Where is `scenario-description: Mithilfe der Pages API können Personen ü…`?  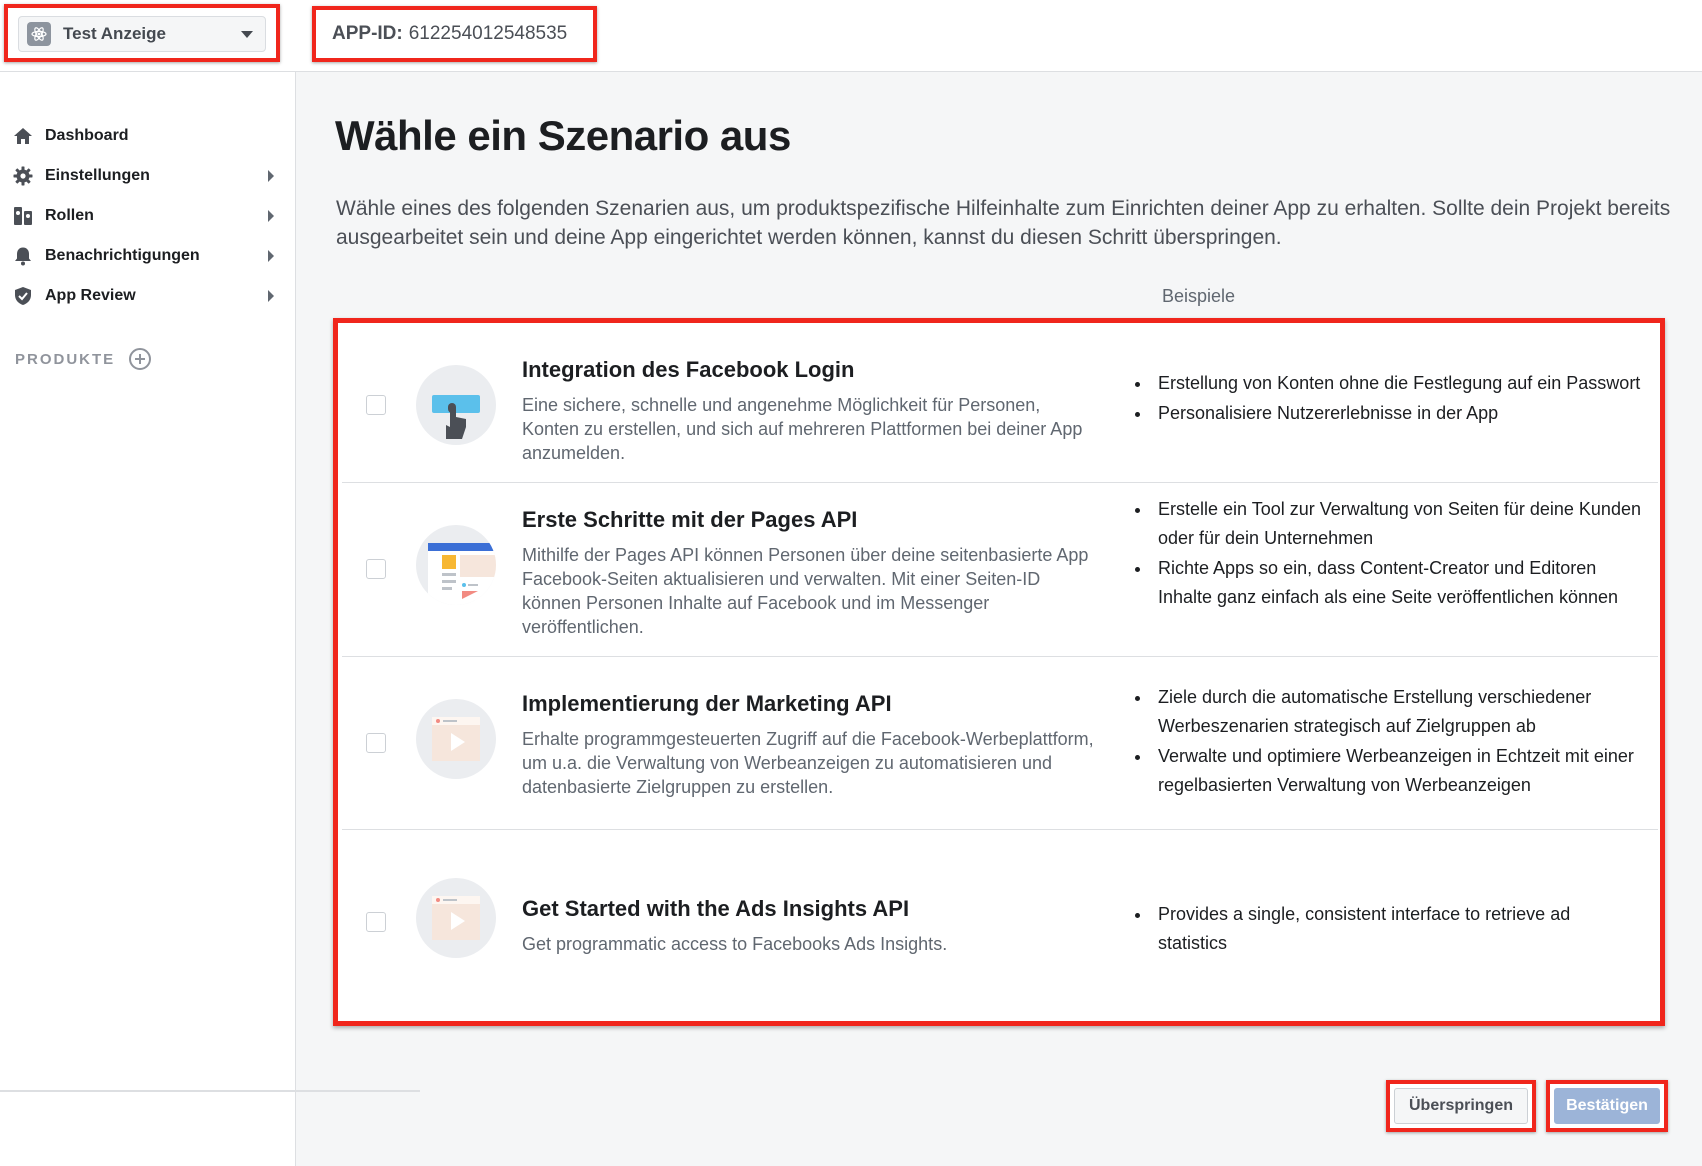
scenario-description: Mithilfe der Pages API können Personen ü… is located at coordinates (805, 591).